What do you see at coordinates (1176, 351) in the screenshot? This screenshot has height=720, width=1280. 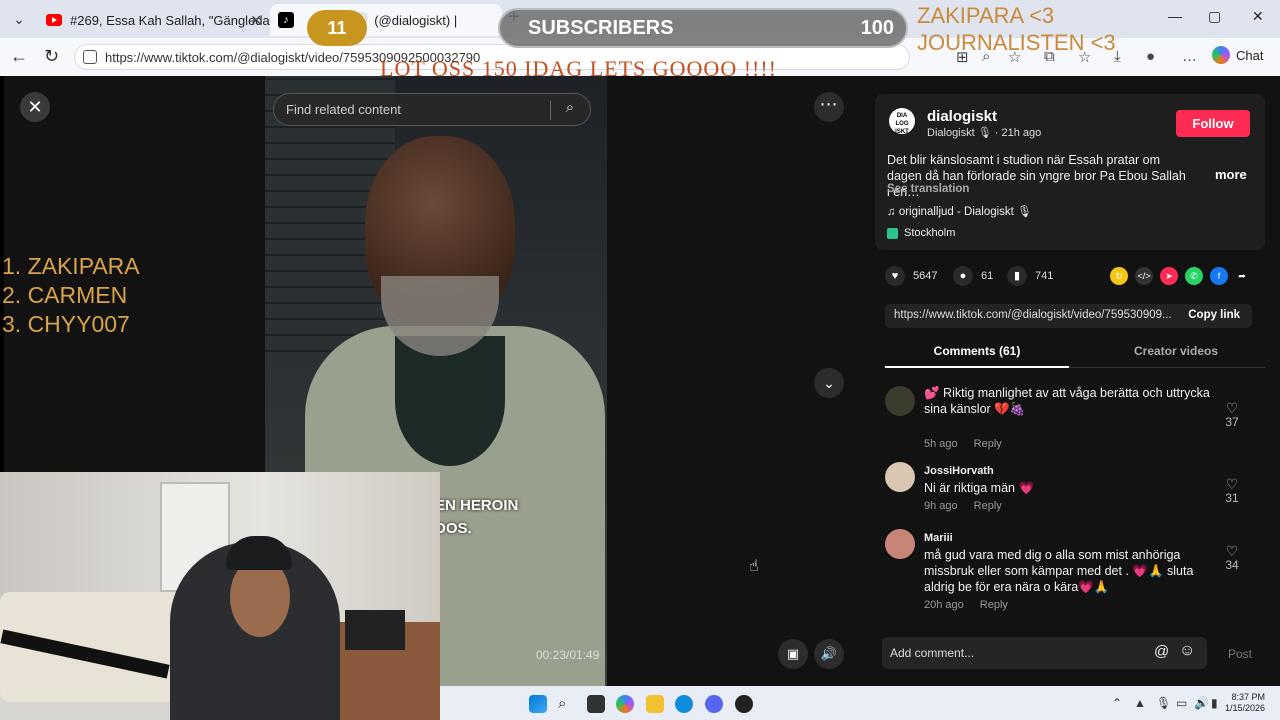 I see `tab-creator-videos: Creator videos` at bounding box center [1176, 351].